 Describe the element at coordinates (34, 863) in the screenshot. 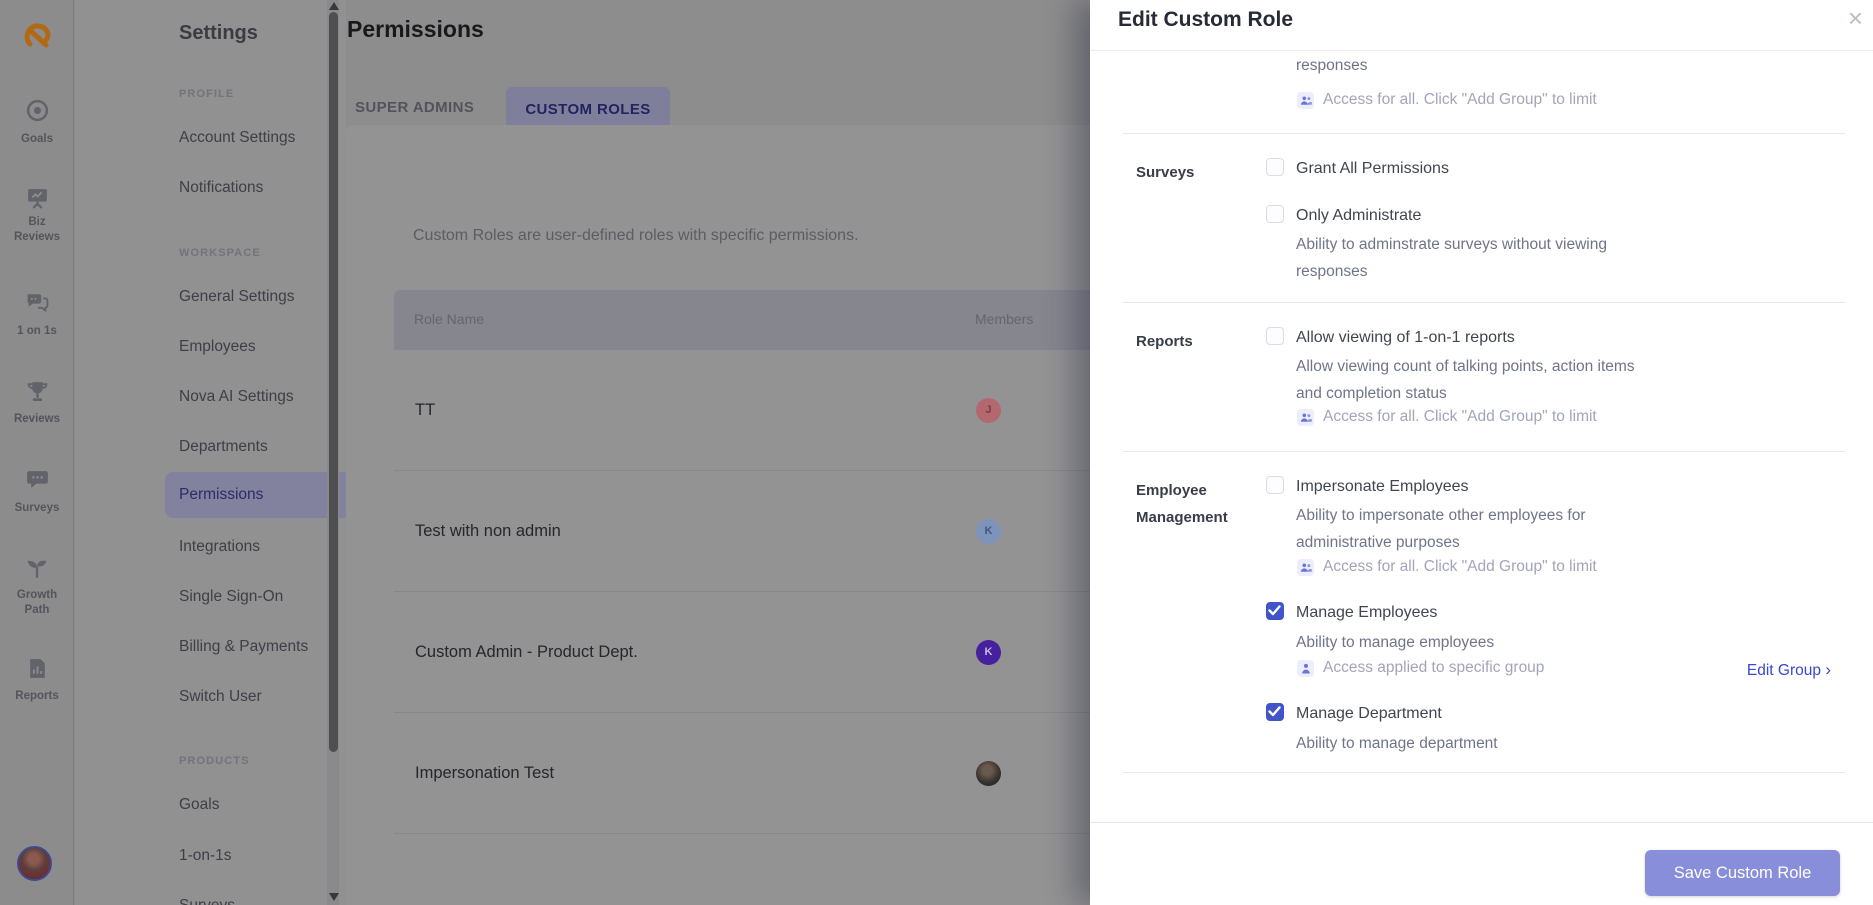

I see `user-avatar` at that location.